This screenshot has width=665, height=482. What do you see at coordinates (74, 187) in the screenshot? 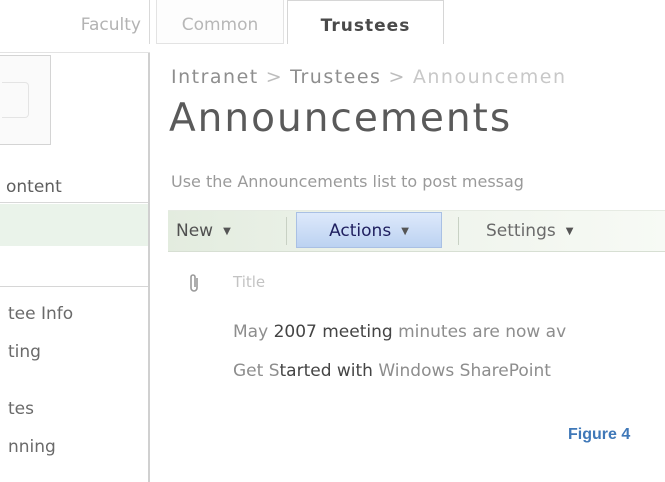
I see `nav-content-header: ontent` at bounding box center [74, 187].